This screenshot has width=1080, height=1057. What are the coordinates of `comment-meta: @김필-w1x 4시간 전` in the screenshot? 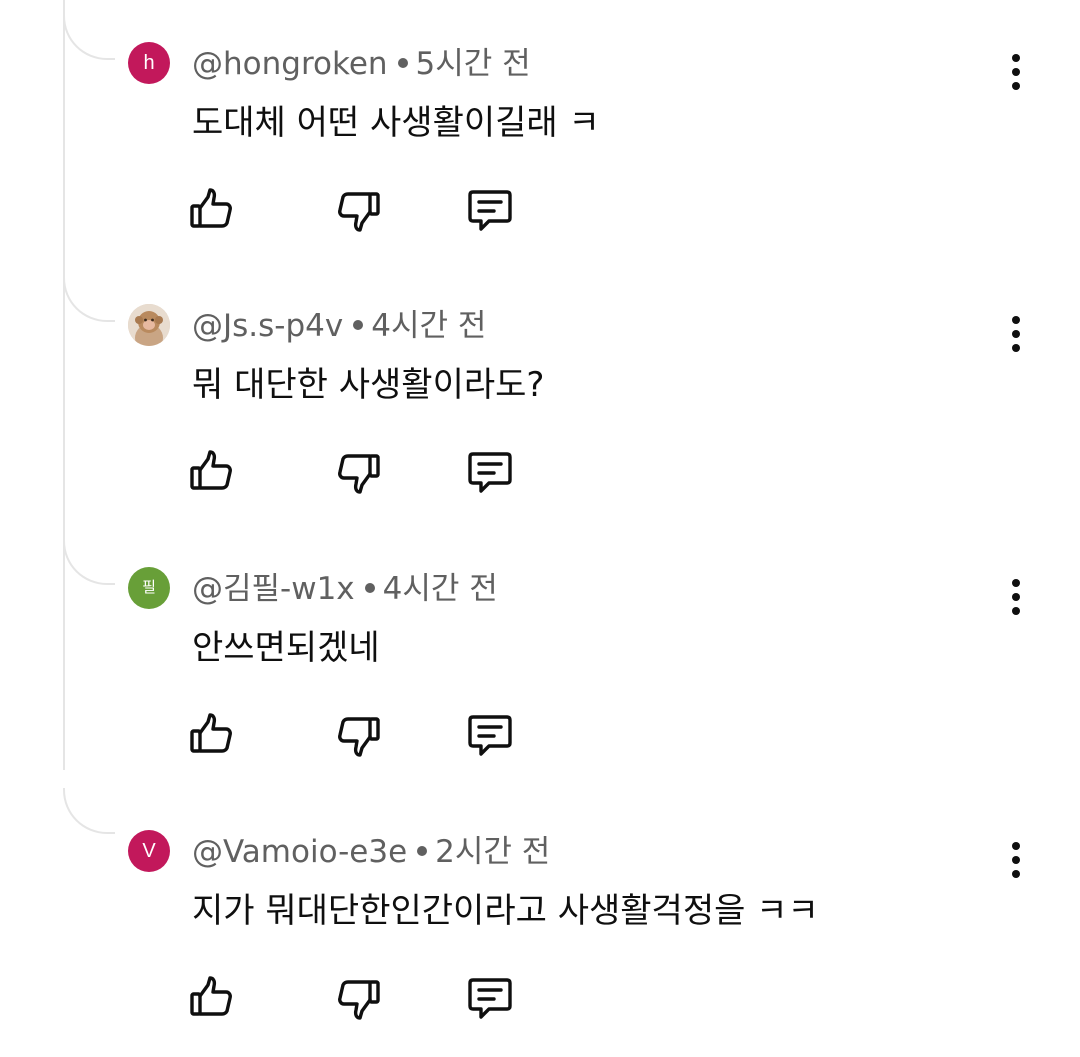 It's located at (345, 589).